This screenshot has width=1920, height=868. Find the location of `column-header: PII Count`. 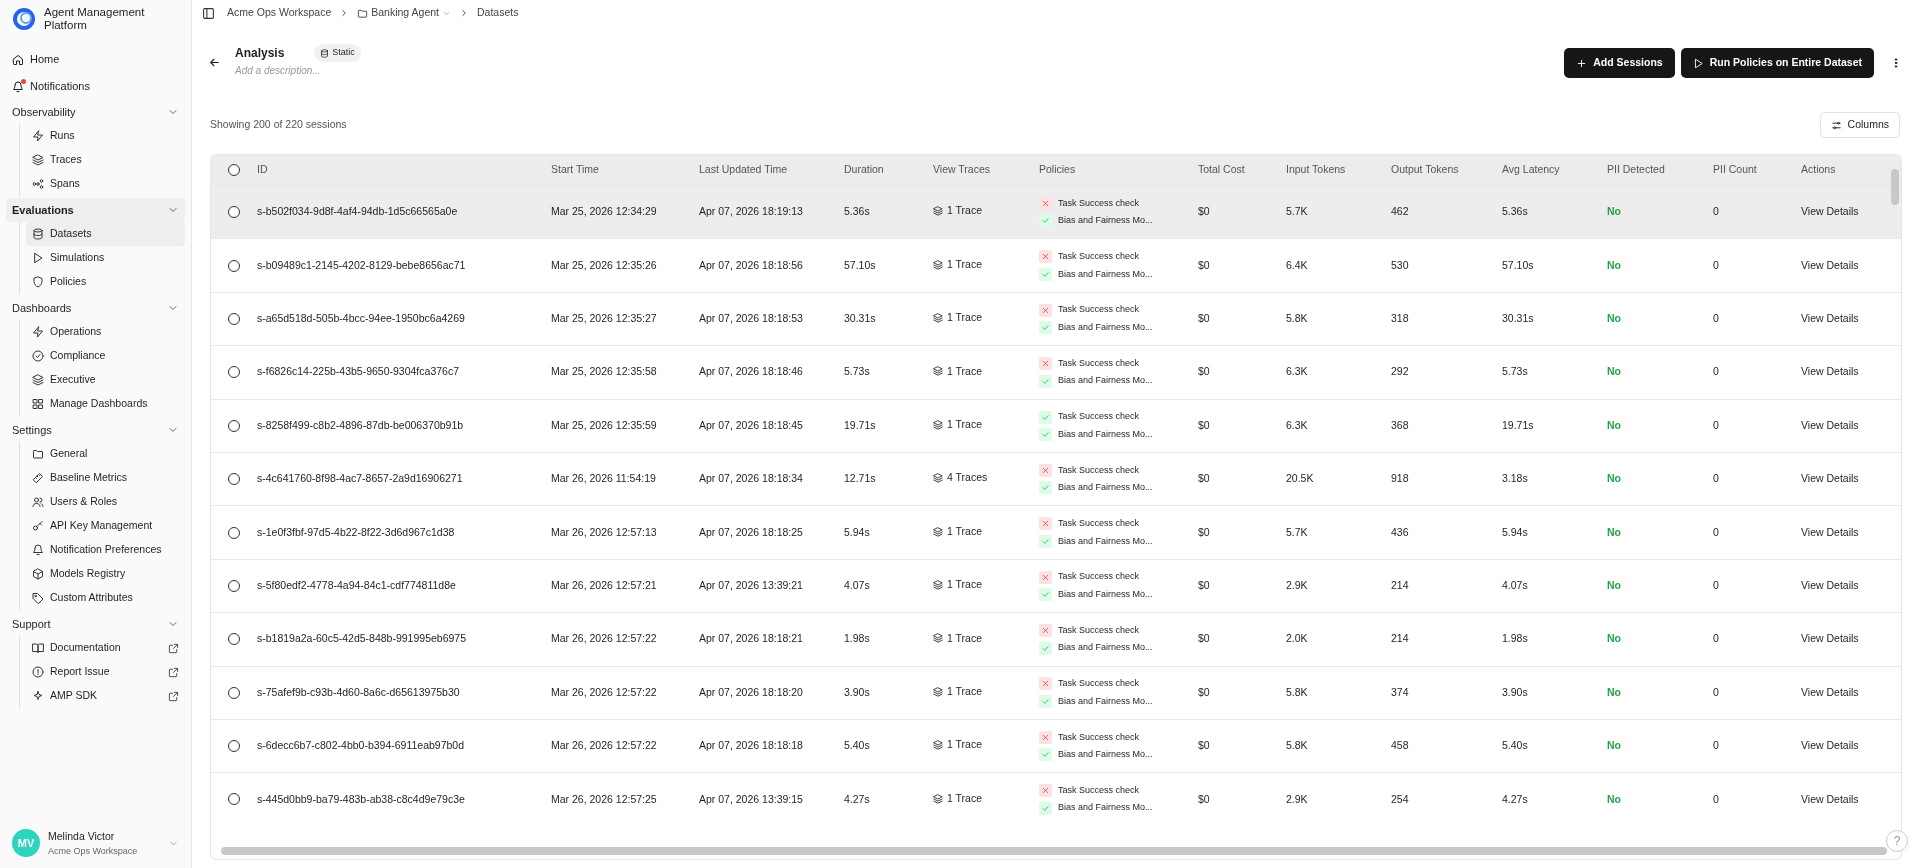

column-header: PII Count is located at coordinates (1735, 169).